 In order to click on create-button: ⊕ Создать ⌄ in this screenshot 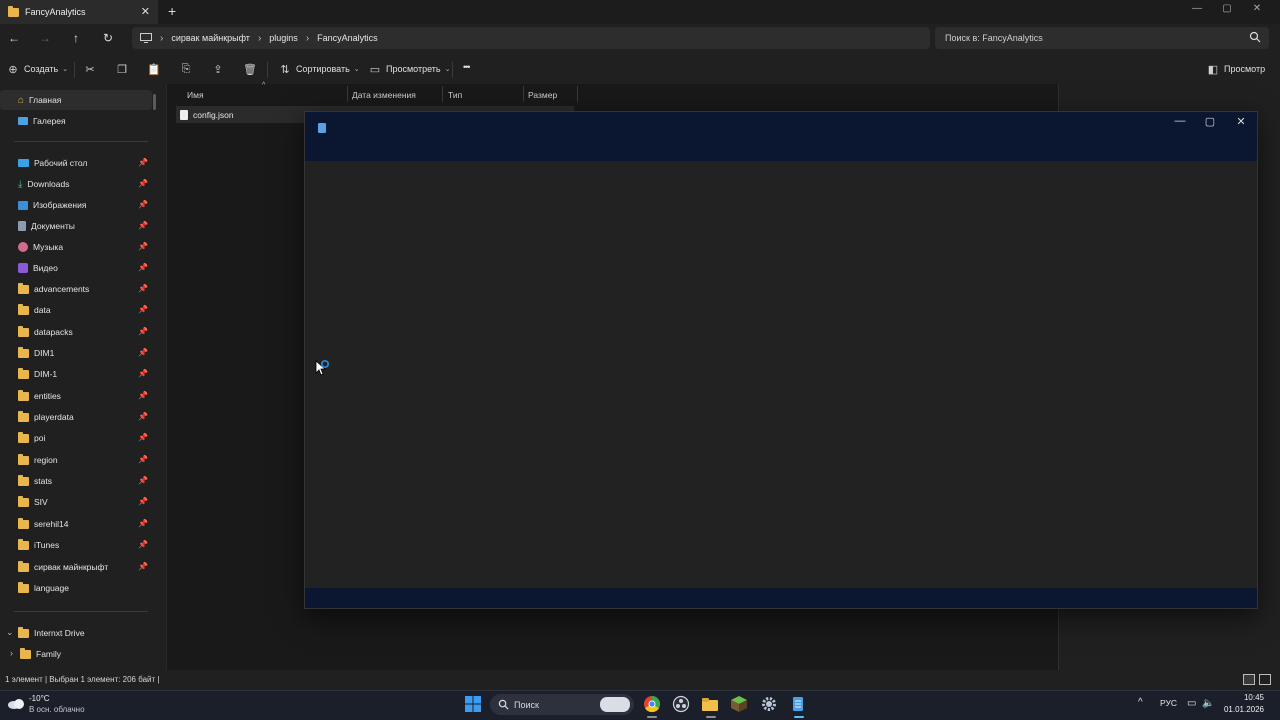, I will do `click(37, 69)`.